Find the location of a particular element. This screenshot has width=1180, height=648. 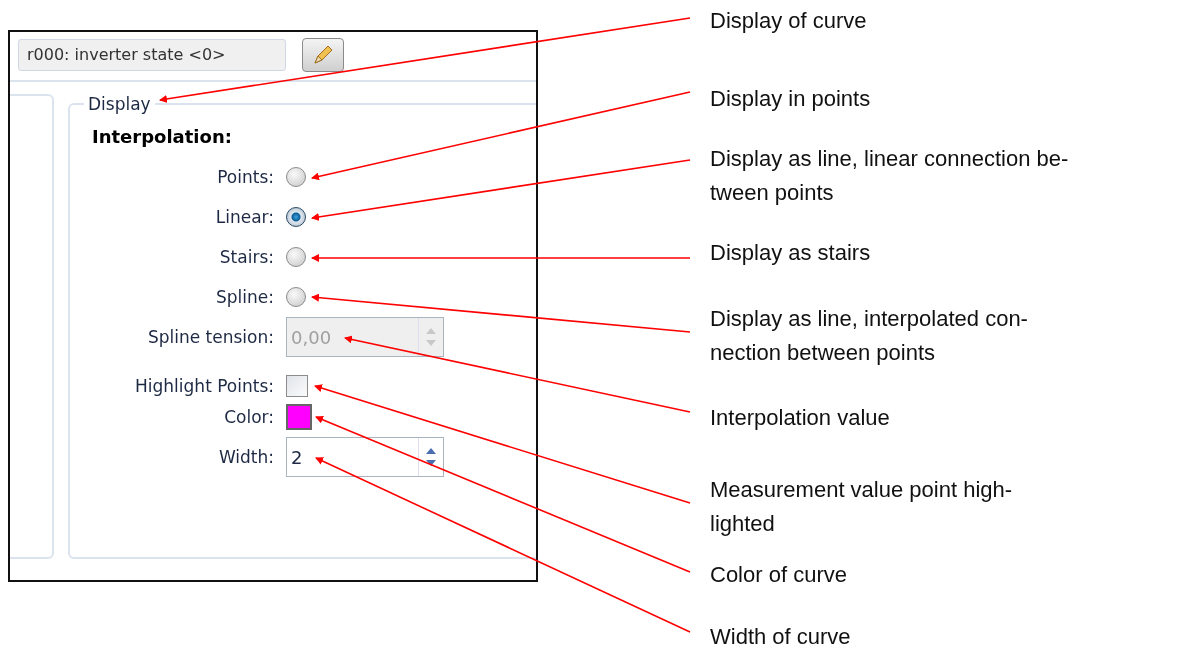

field-label: Color: is located at coordinates (248, 417).